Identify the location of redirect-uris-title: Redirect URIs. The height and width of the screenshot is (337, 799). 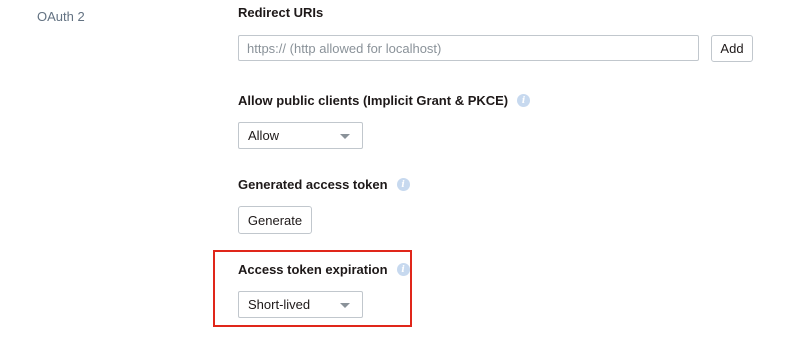
(280, 12).